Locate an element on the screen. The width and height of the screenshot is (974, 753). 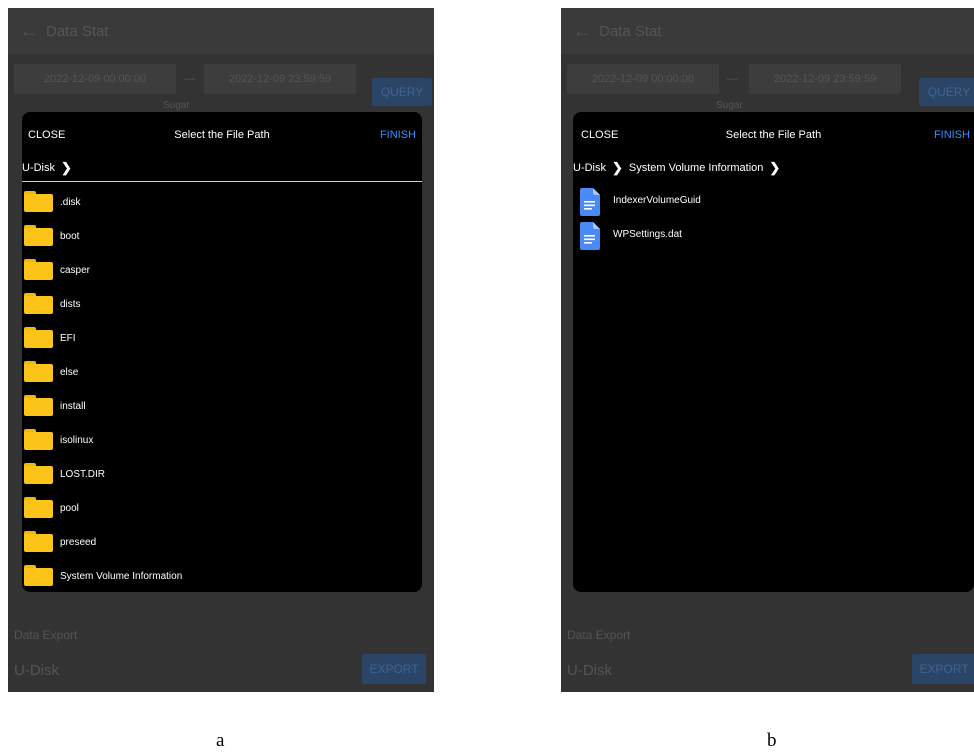
folder-name: casper is located at coordinates (75, 270).